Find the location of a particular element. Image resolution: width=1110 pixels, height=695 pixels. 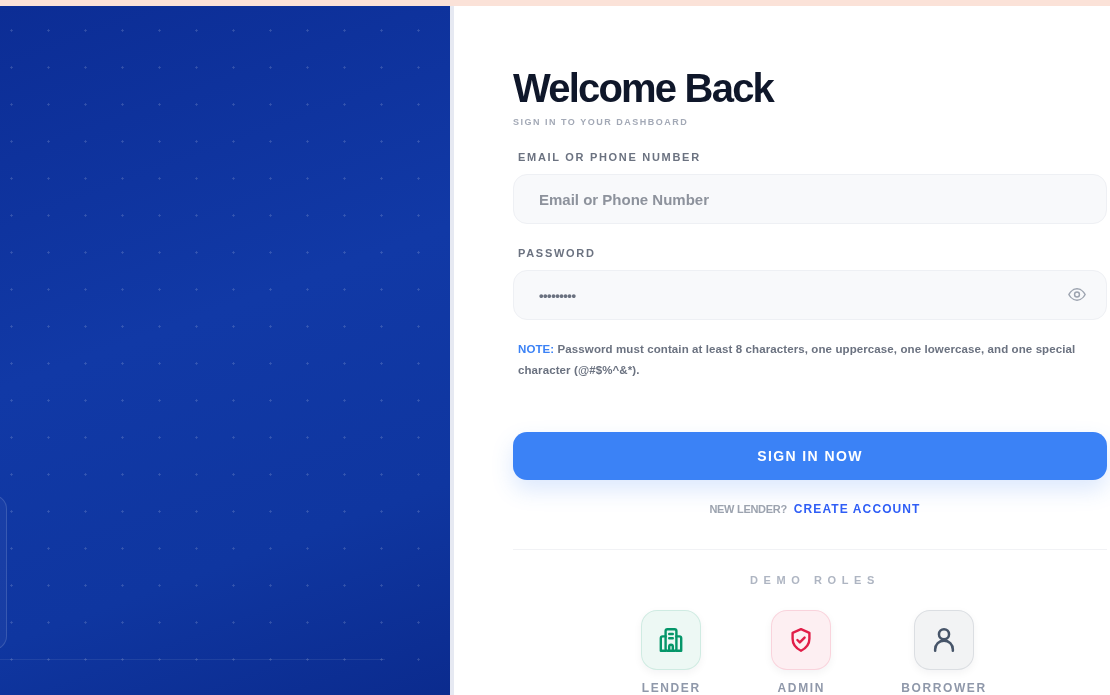

sign-in-button: SIGN IN NOW is located at coordinates (810, 456).